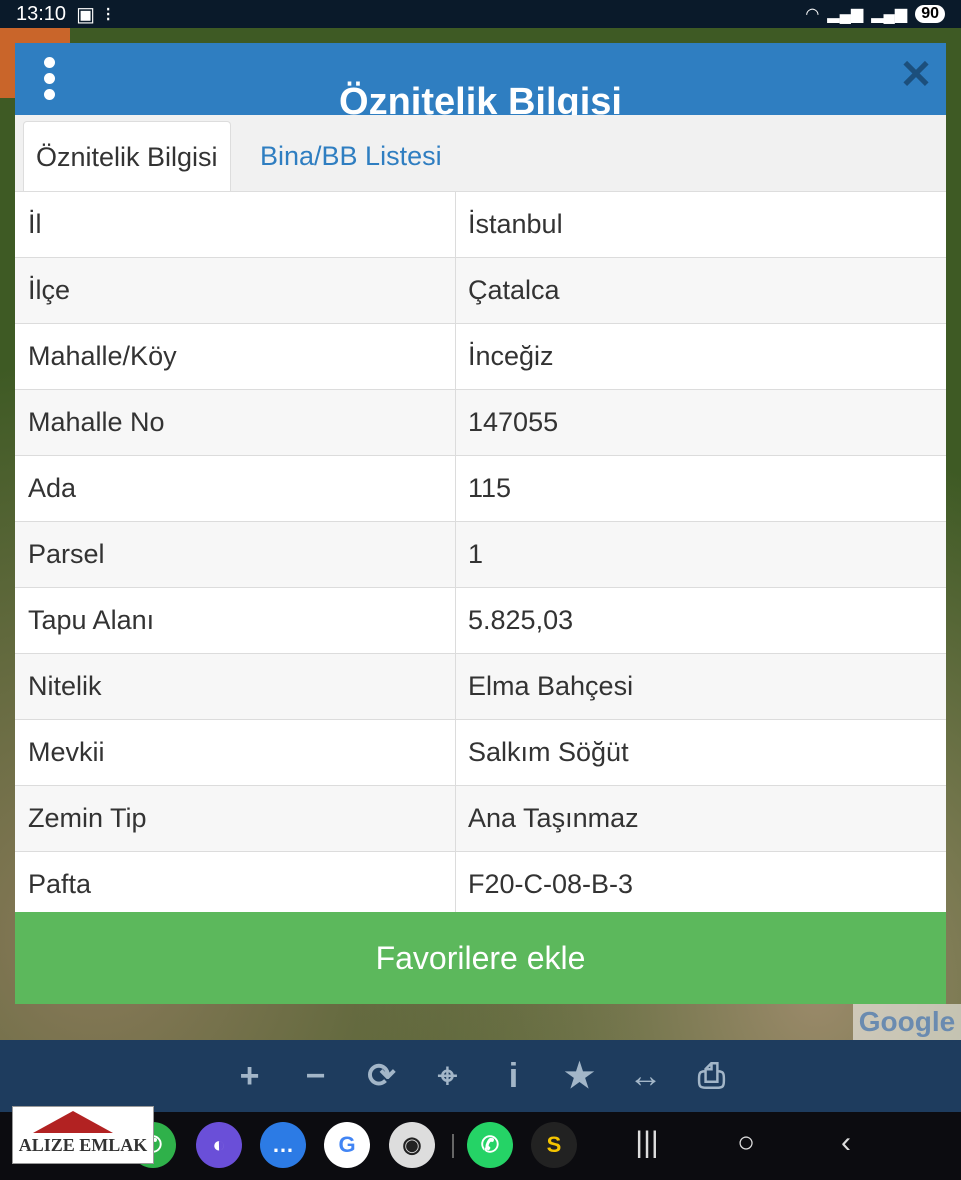 This screenshot has width=961, height=1180. I want to click on attribute-key: Pafta, so click(235, 884).